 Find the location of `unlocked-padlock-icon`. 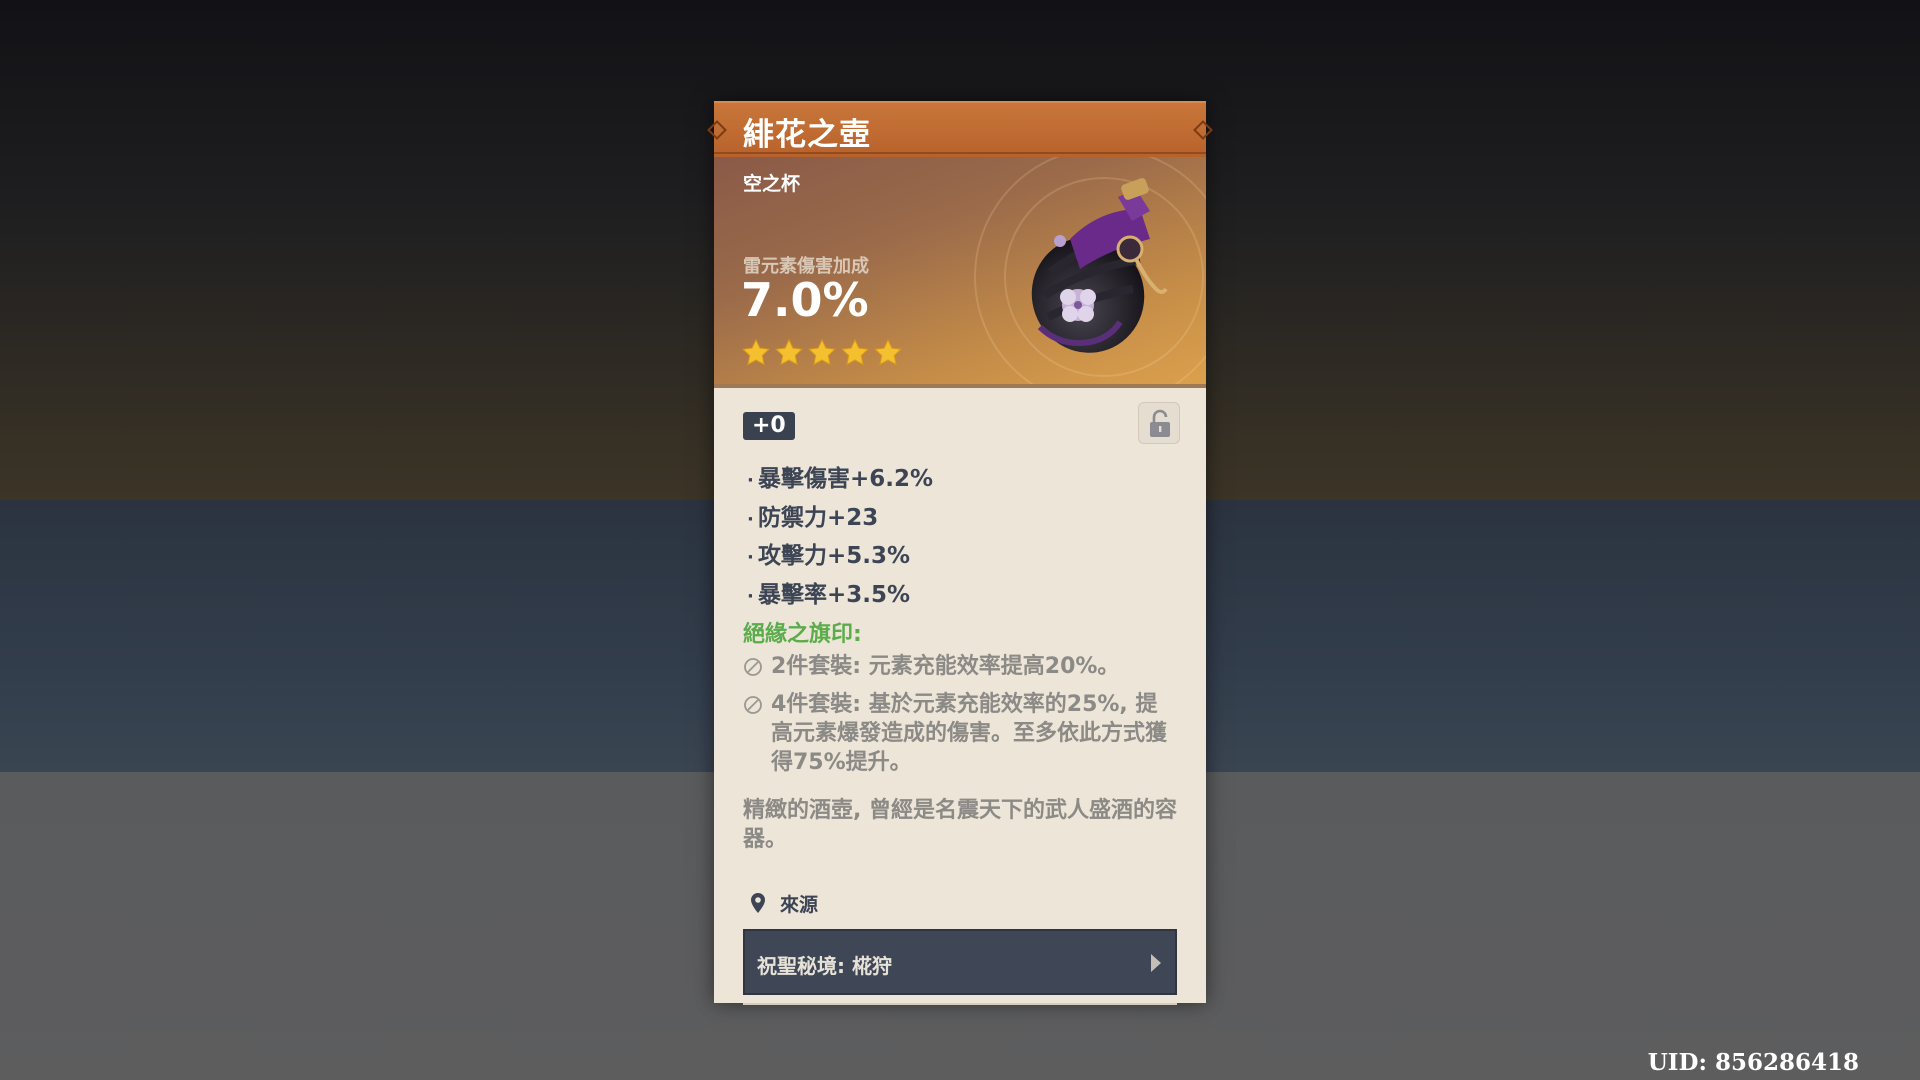

unlocked-padlock-icon is located at coordinates (1160, 423).